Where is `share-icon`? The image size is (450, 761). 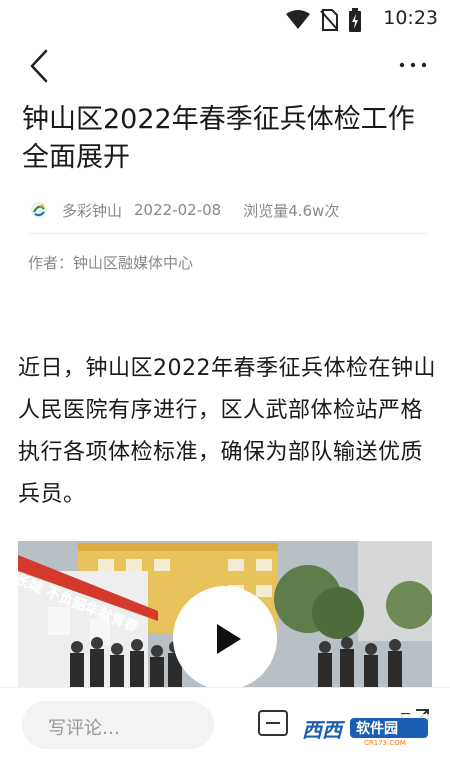
share-icon is located at coordinates (273, 723).